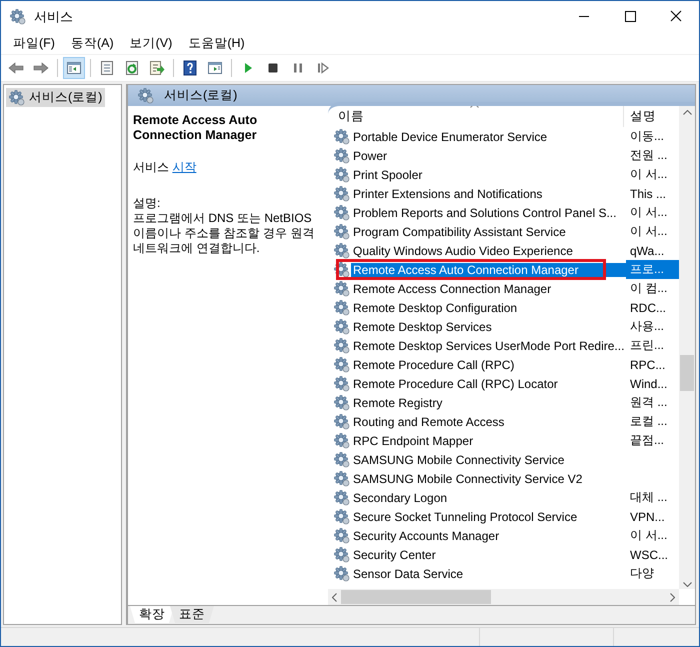  What do you see at coordinates (54, 17) in the screenshot?
I see `window-title: 서비스` at bounding box center [54, 17].